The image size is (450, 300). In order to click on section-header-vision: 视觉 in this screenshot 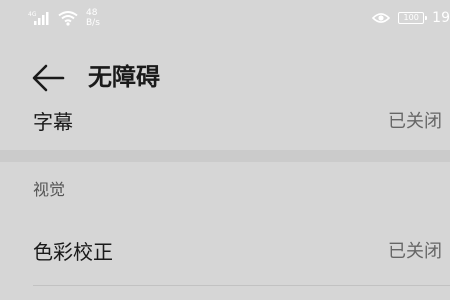, I will do `click(49, 189)`.